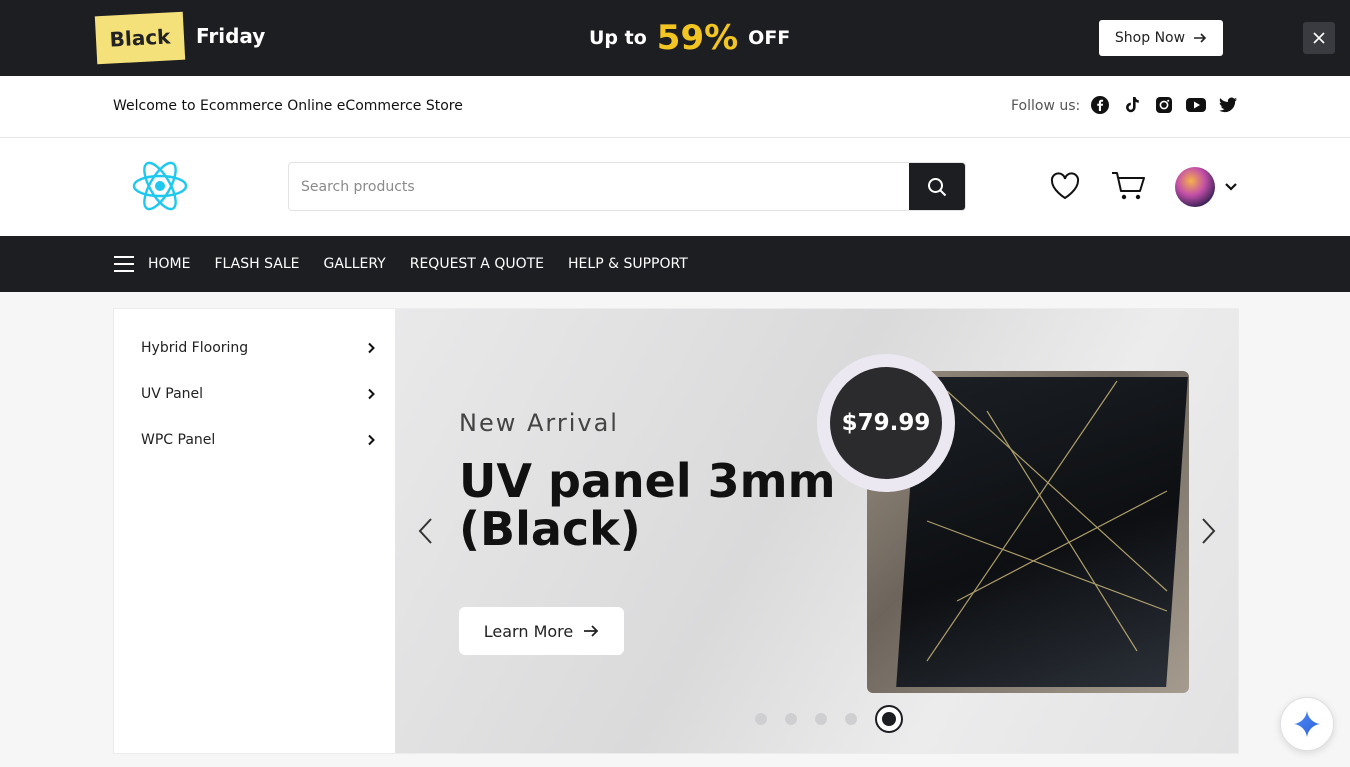 The width and height of the screenshot is (1350, 767). What do you see at coordinates (769, 38) in the screenshot?
I see `offer-off: OFF` at bounding box center [769, 38].